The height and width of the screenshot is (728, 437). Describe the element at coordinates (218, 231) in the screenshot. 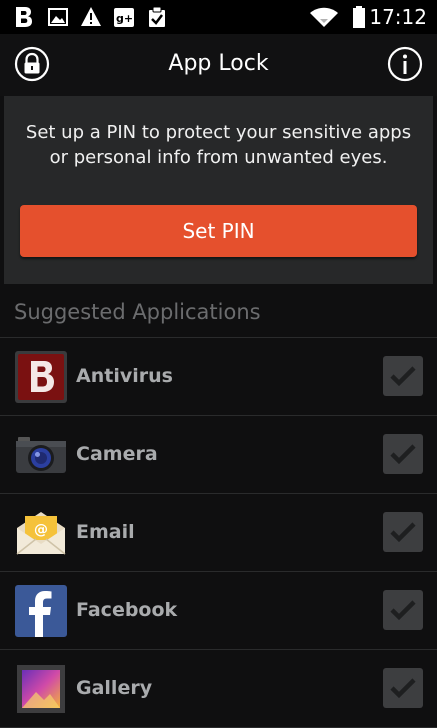

I see `set-pin-button: Set PIN` at that location.